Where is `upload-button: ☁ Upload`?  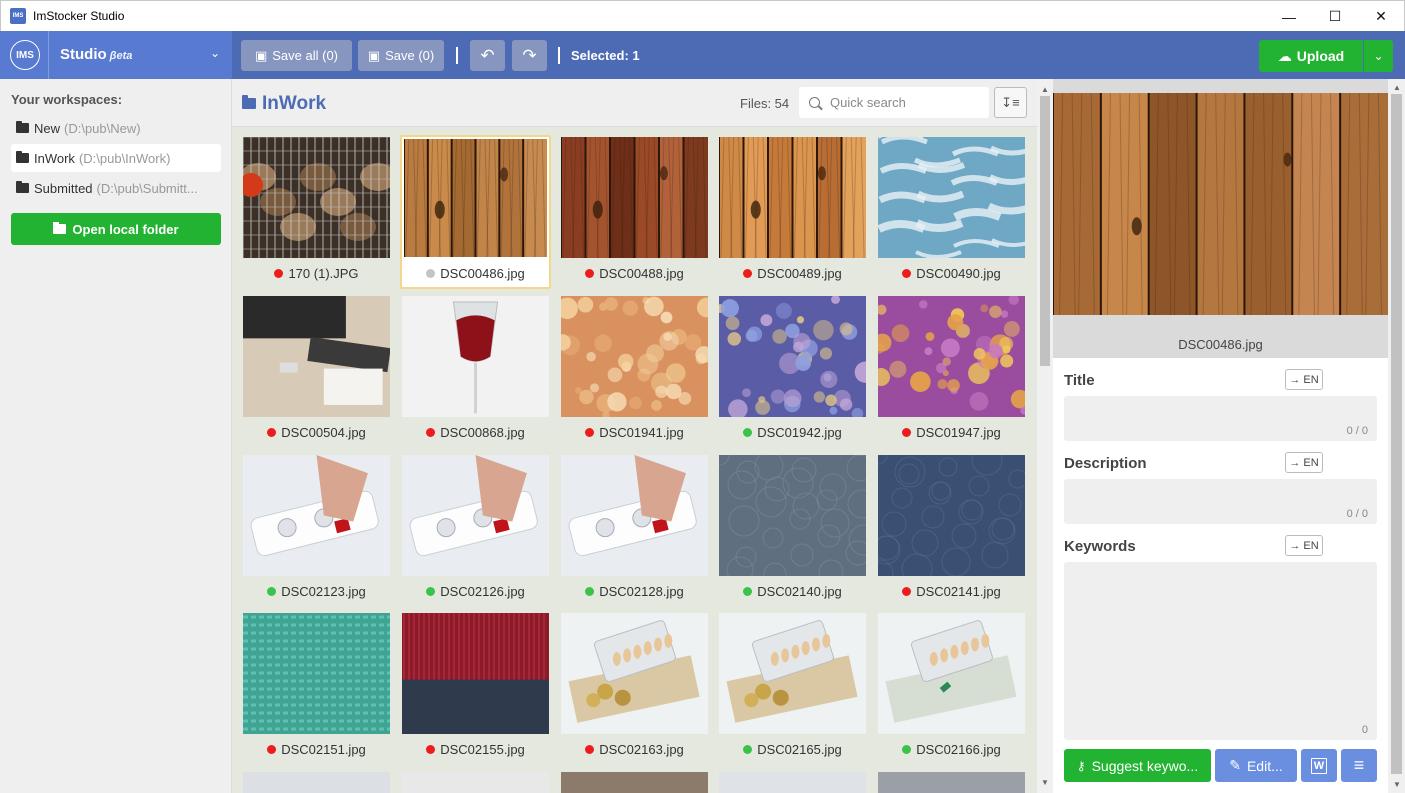 upload-button: ☁ Upload is located at coordinates (1311, 56).